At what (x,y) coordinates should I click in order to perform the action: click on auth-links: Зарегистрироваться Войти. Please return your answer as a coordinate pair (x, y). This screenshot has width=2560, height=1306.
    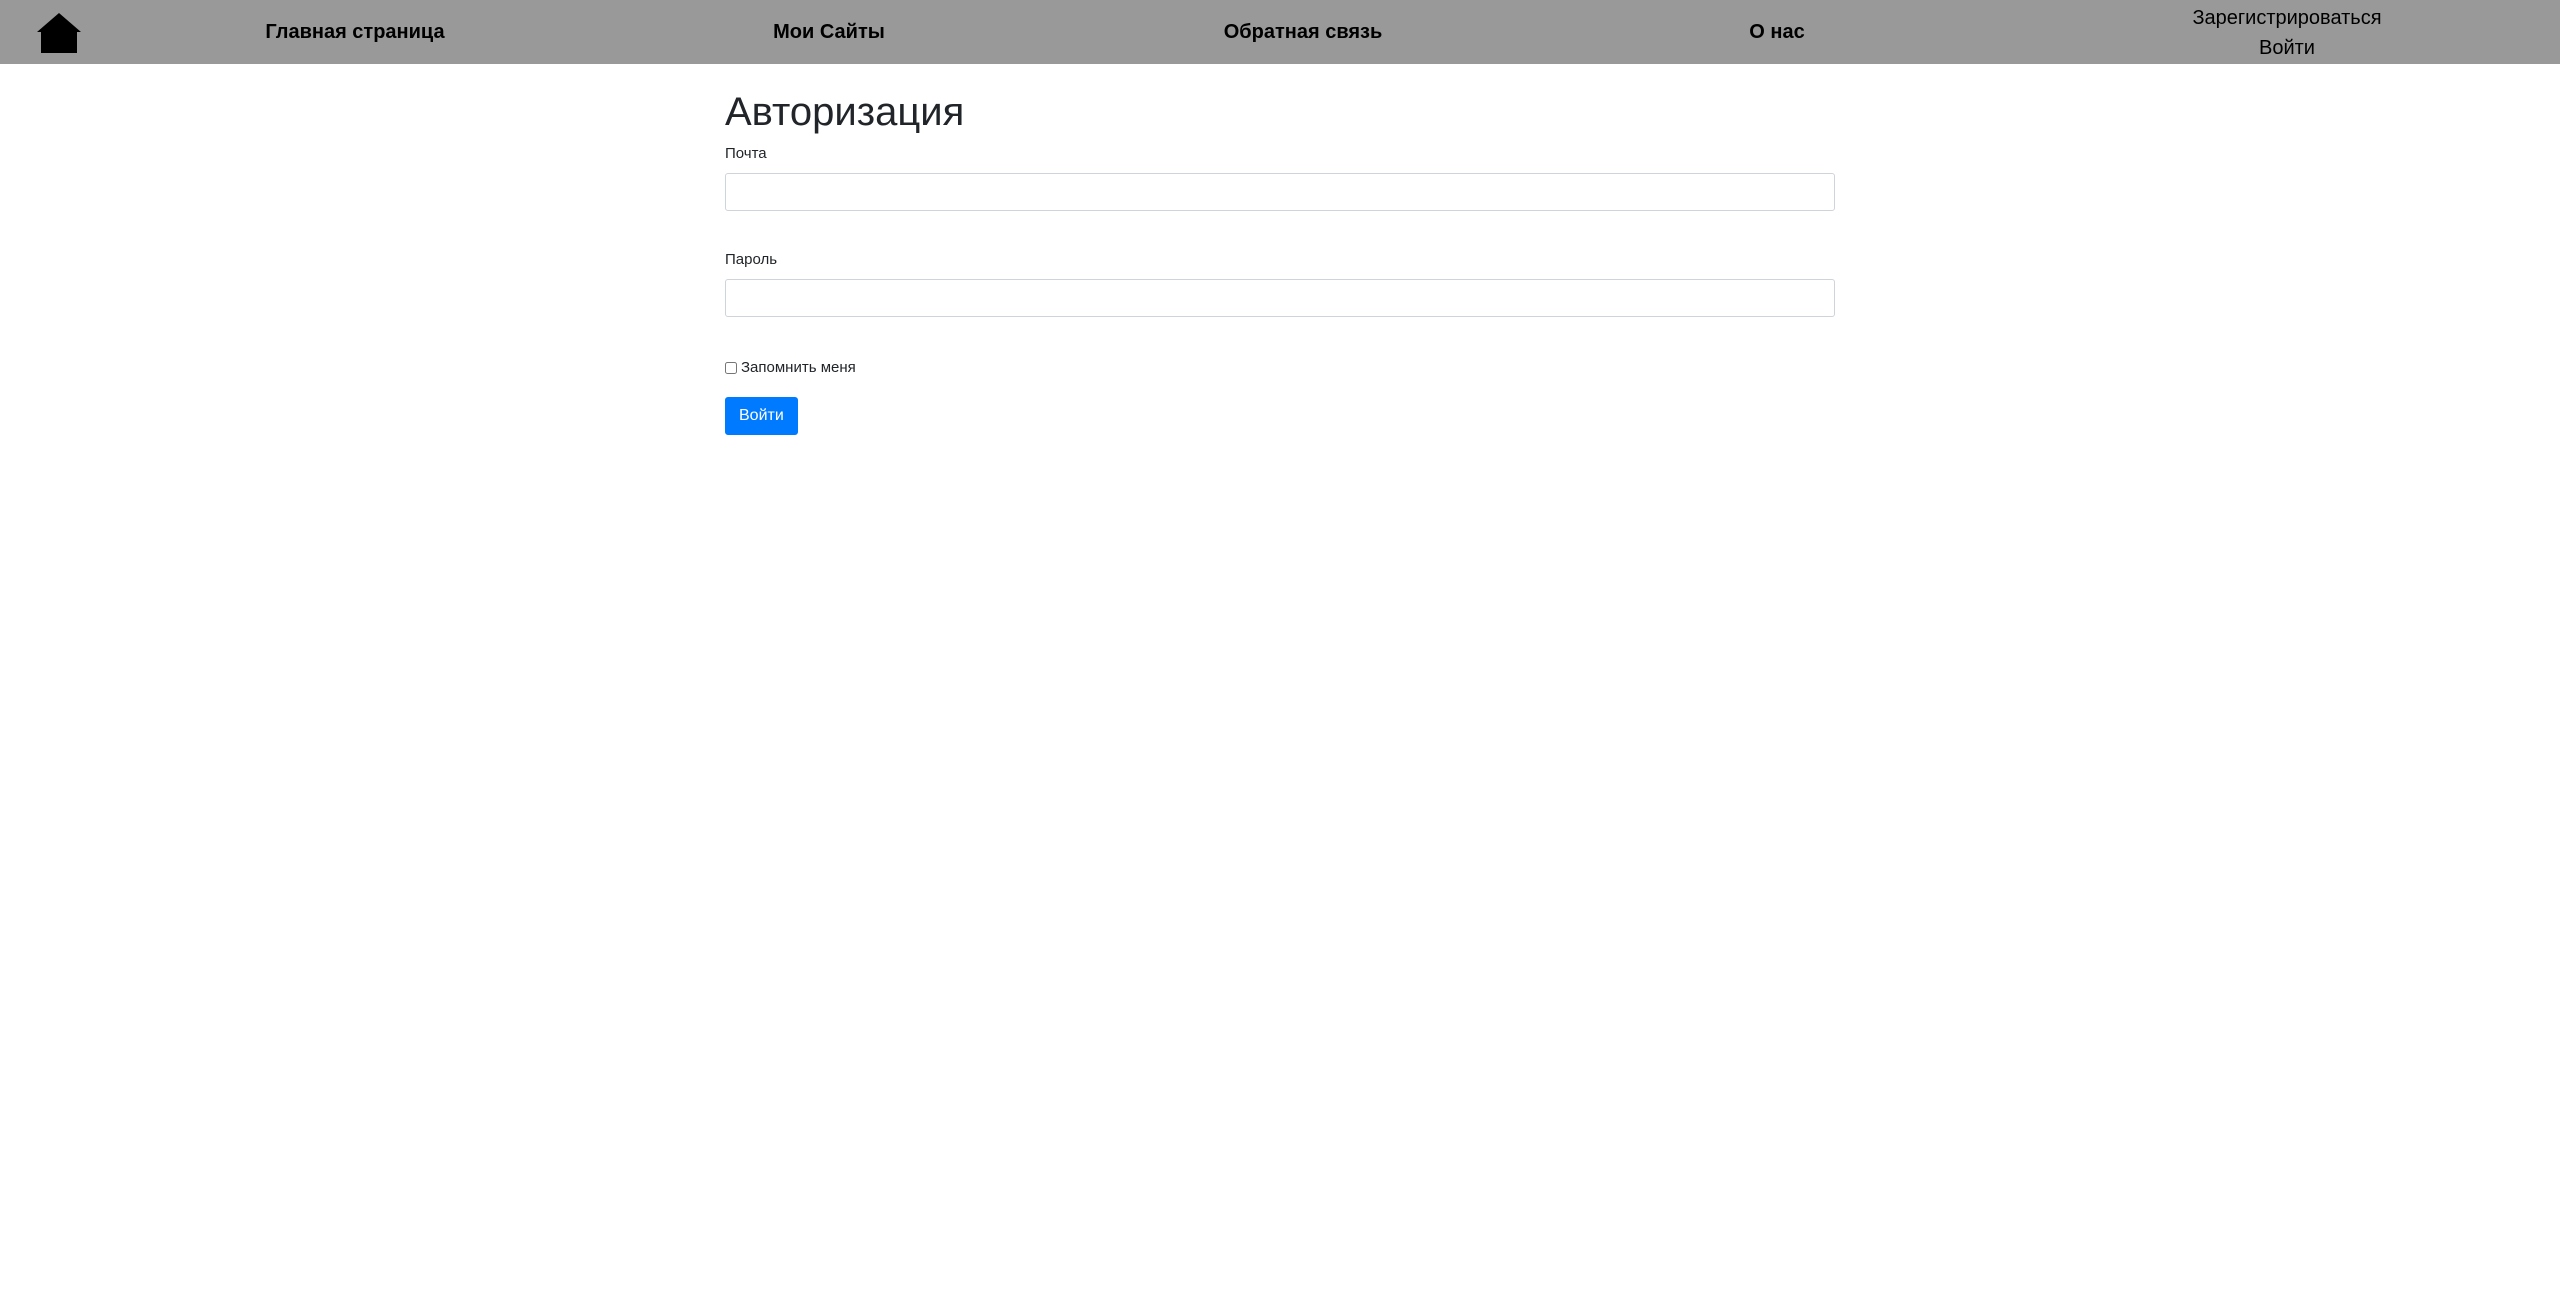
    Looking at the image, I should click on (2286, 33).